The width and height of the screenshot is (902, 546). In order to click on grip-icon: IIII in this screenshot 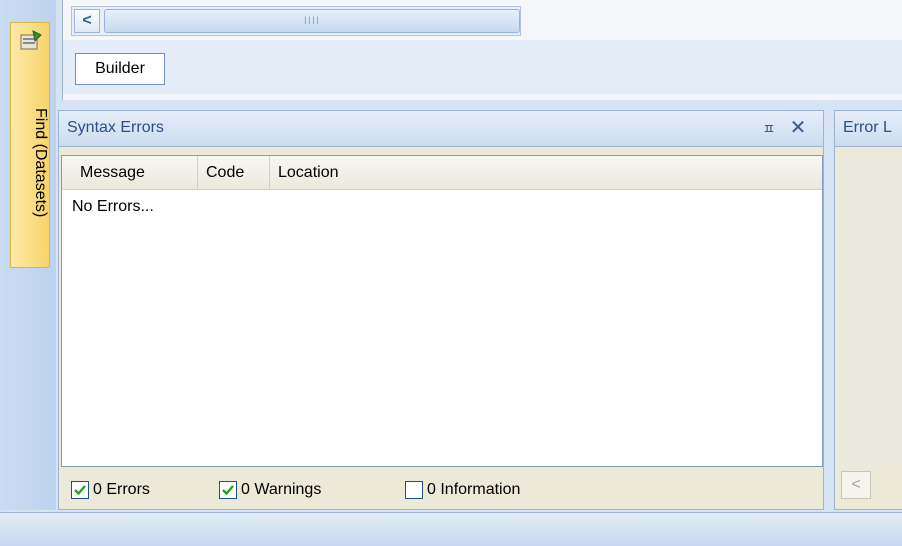, I will do `click(312, 21)`.